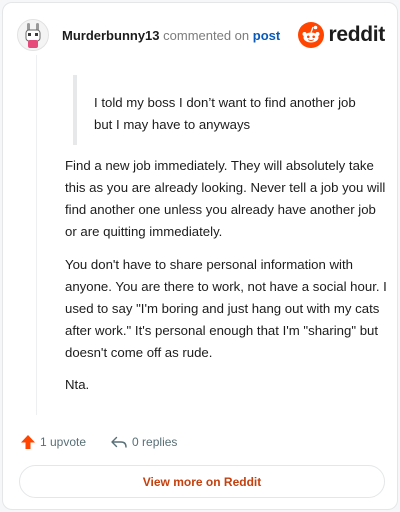 The width and height of the screenshot is (400, 512). Describe the element at coordinates (111, 35) in the screenshot. I see `author-username: Murderbunny13` at that location.